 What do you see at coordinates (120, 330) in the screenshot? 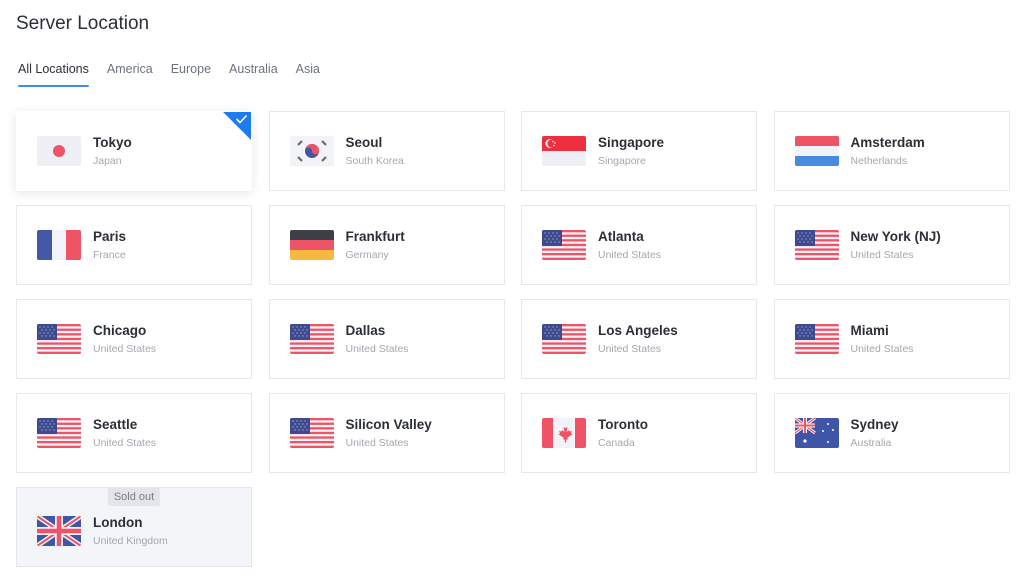
I see `city-name: Chicago` at bounding box center [120, 330].